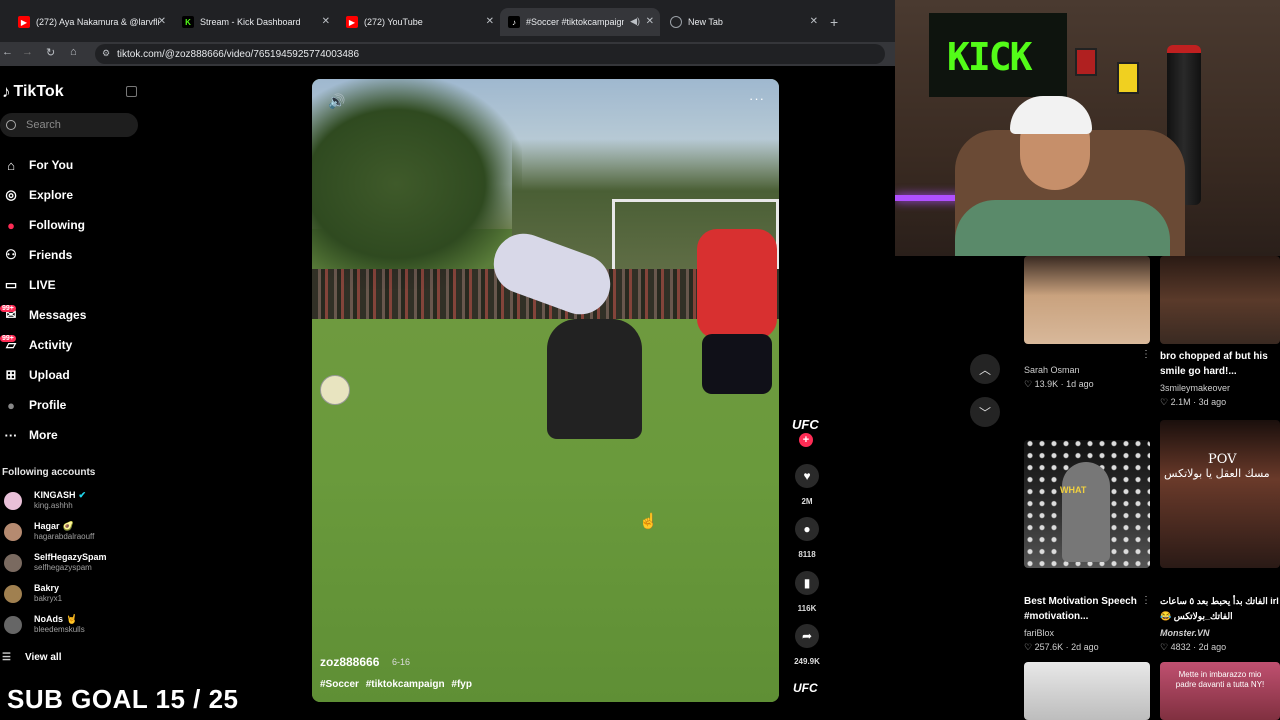 This screenshot has height=720, width=1280. What do you see at coordinates (51, 255) in the screenshot?
I see `sidebar-item-label: Friends` at bounding box center [51, 255].